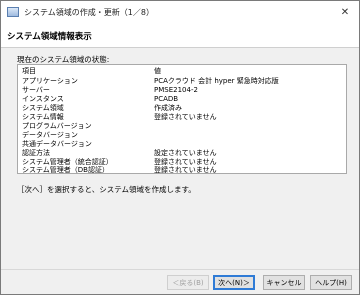 This screenshot has width=360, height=295. Describe the element at coordinates (43, 108) in the screenshot. I see `item-key: システム領域` at that location.